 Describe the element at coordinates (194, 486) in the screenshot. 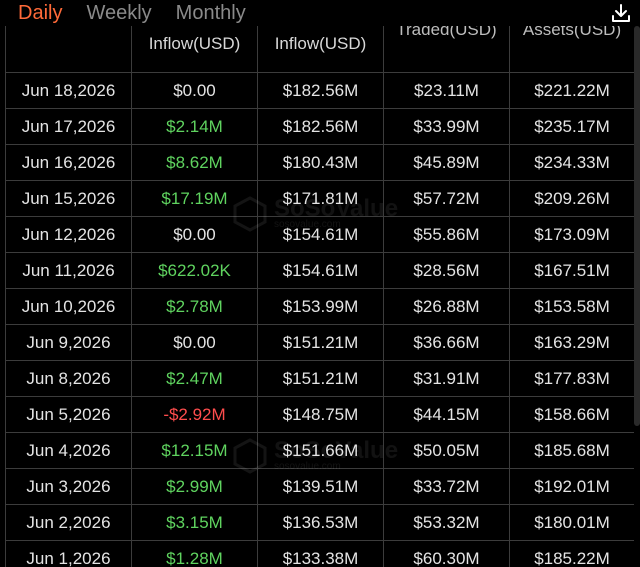

I see `daily-inflow-cell: $2.99M` at that location.